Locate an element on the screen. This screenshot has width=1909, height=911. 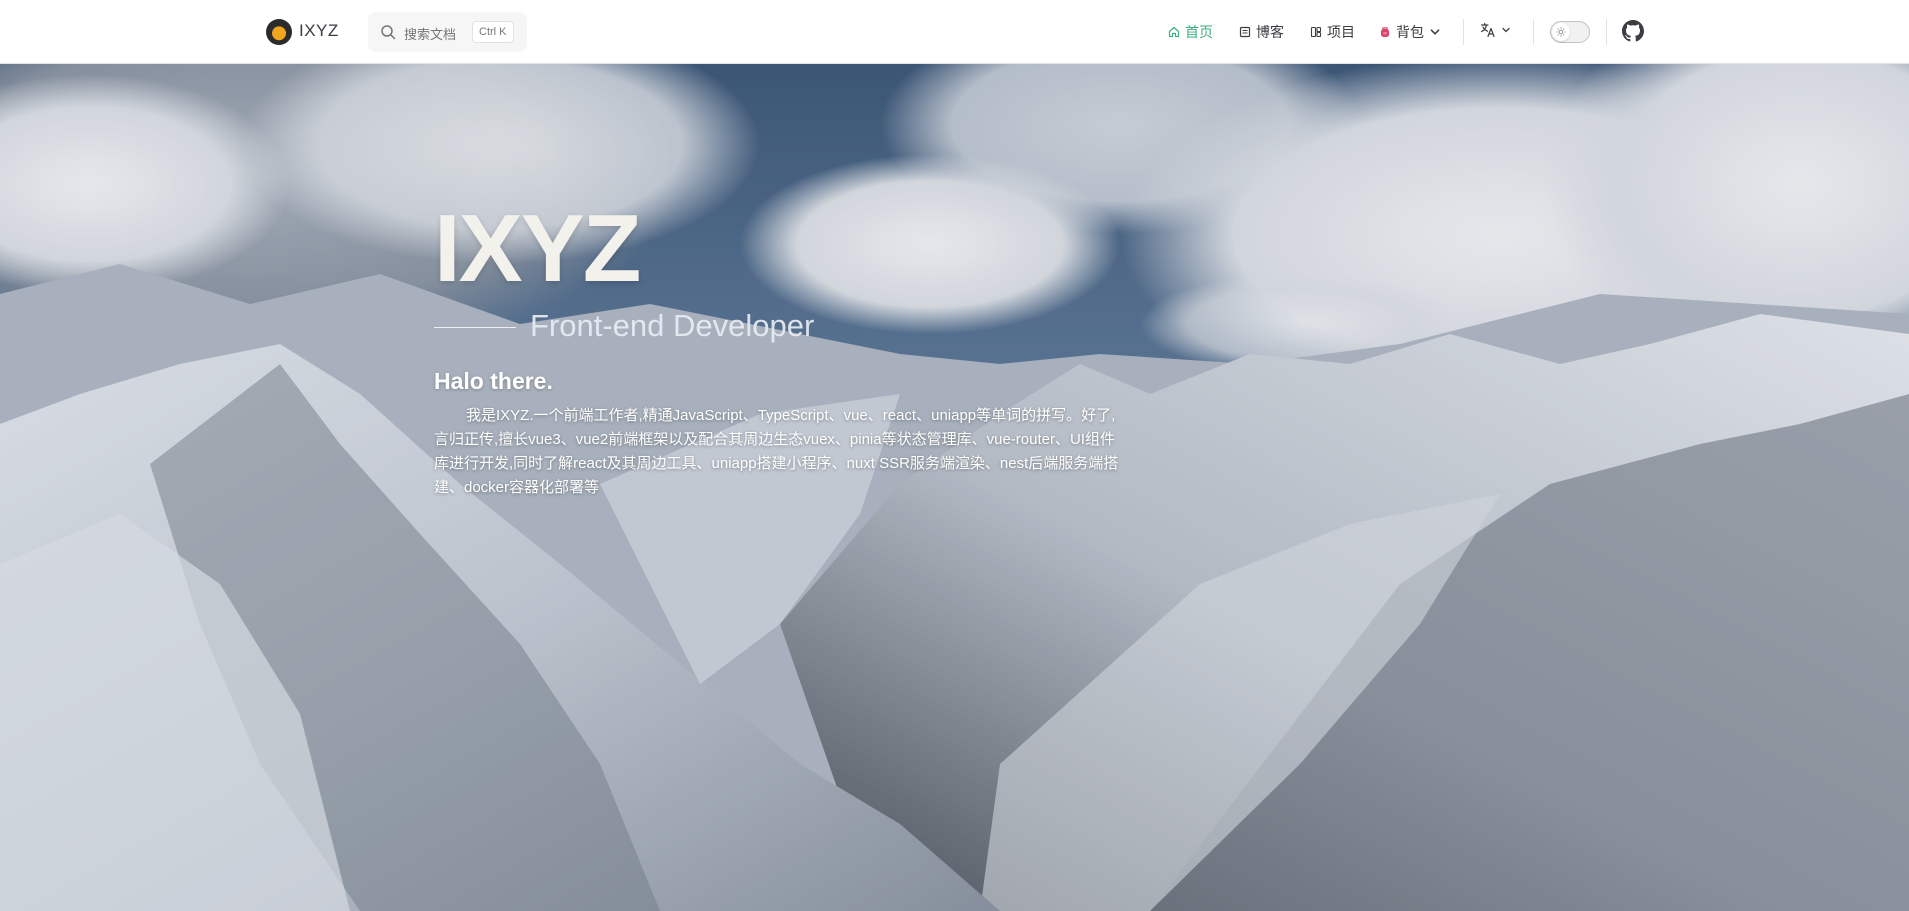
nav-item-home: 首页 is located at coordinates (1190, 32).